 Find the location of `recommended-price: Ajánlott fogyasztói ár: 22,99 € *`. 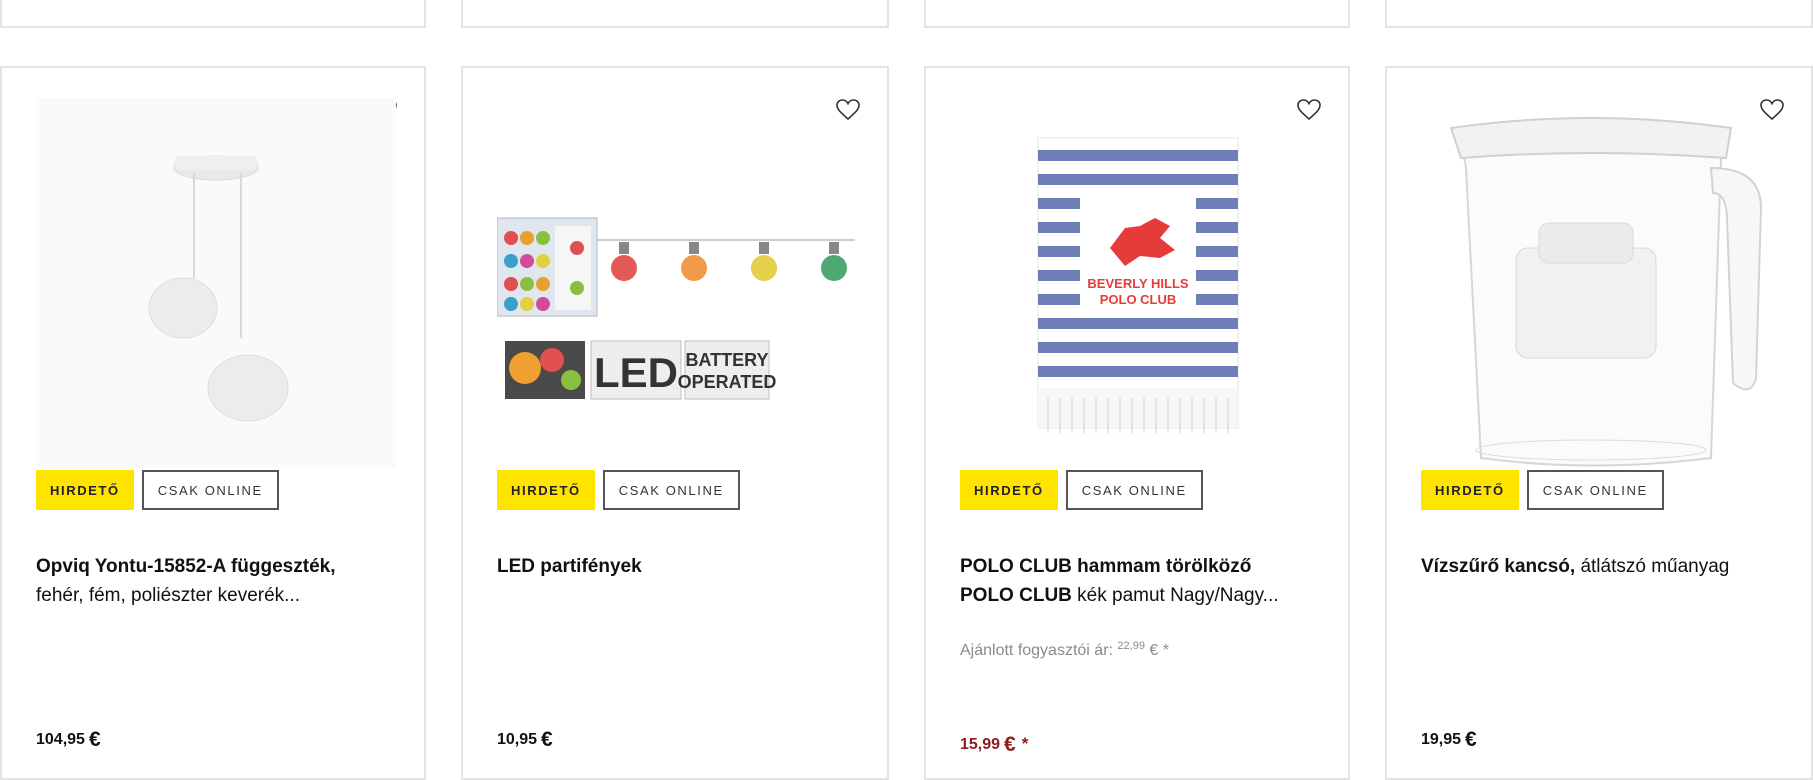

recommended-price: Ajánlott fogyasztói ár: 22,99 € * is located at coordinates (1064, 650).